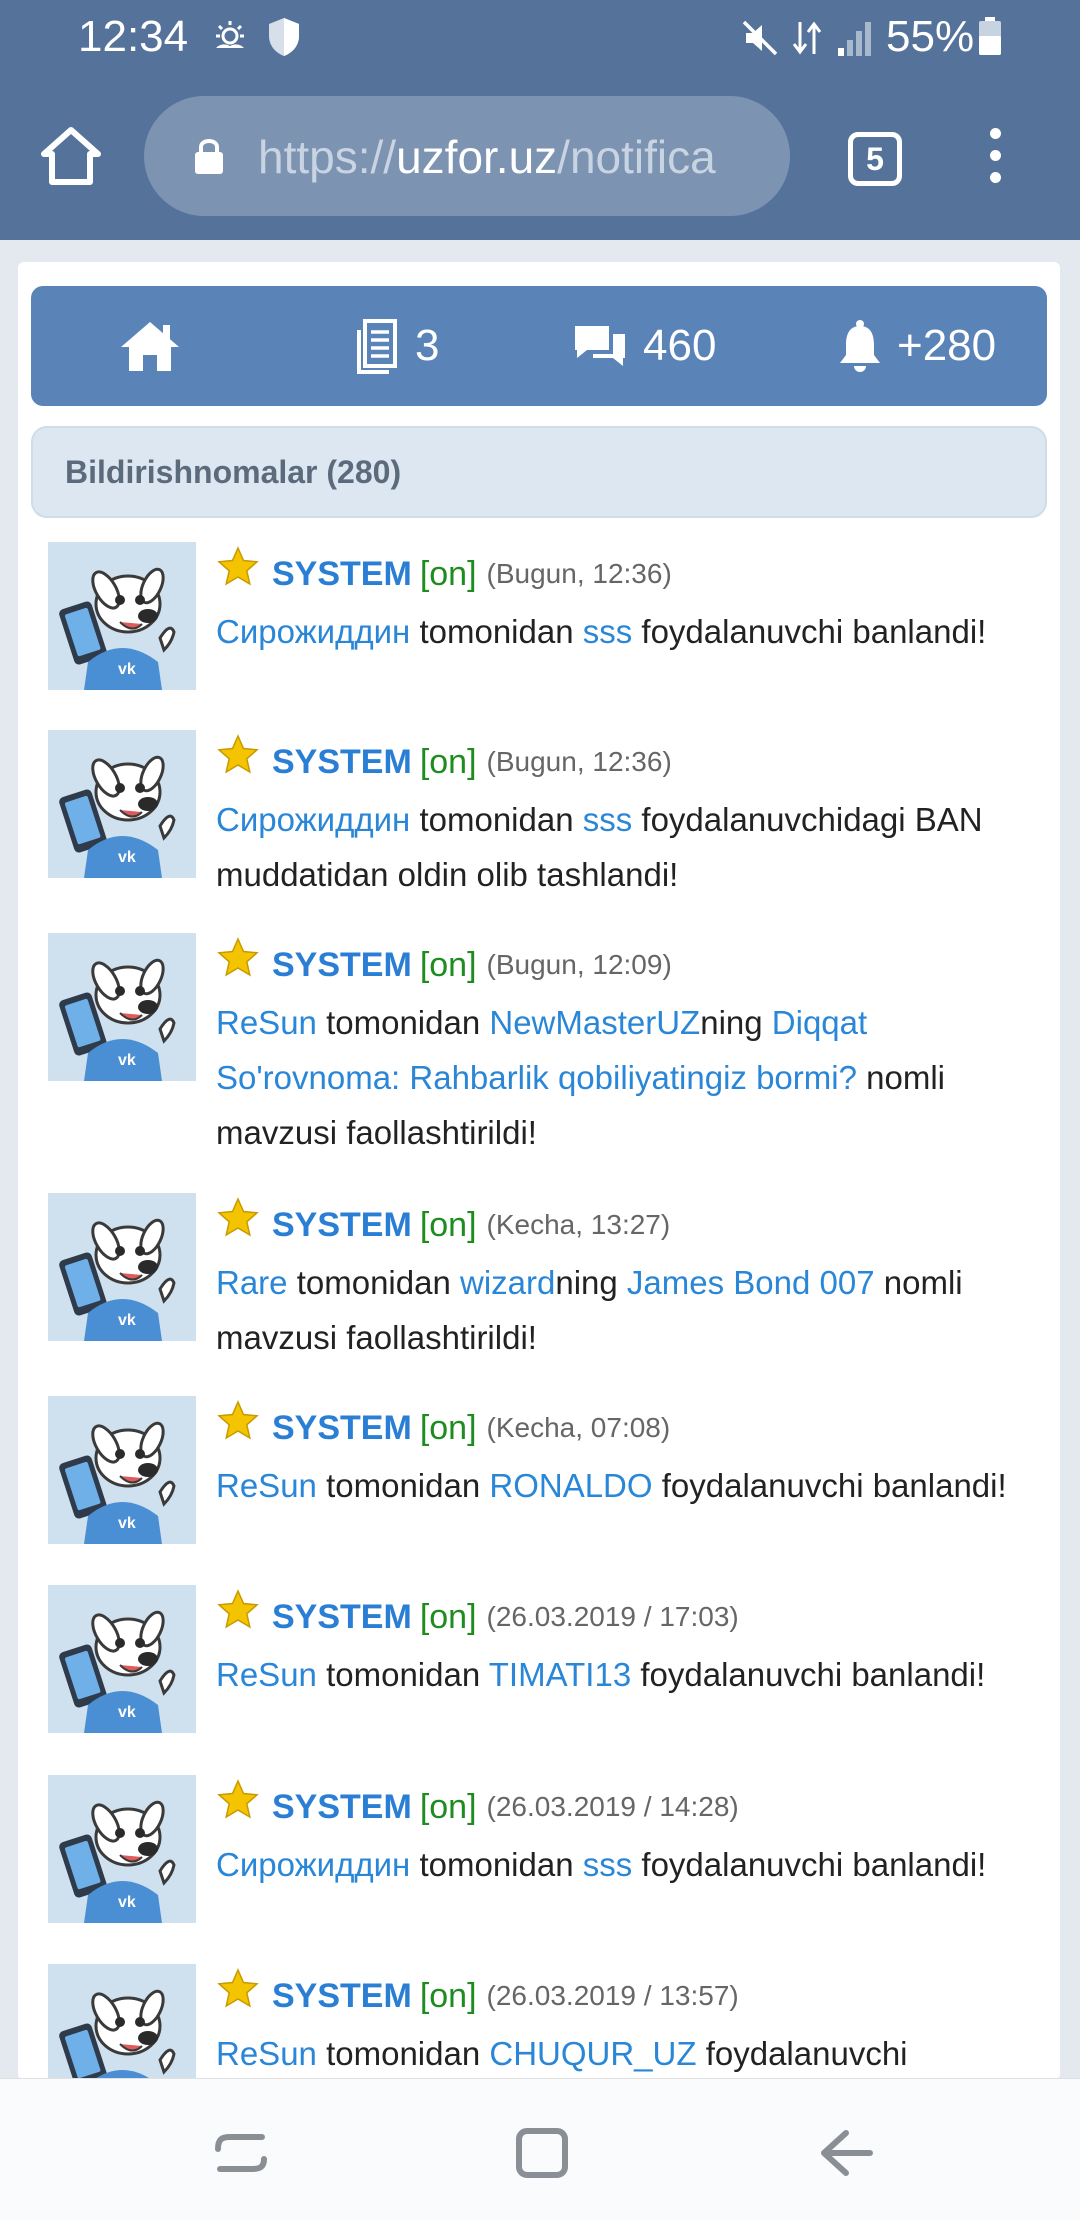 Image resolution: width=1080 pixels, height=2220 pixels. I want to click on recent-apps-icon, so click(241, 2153).